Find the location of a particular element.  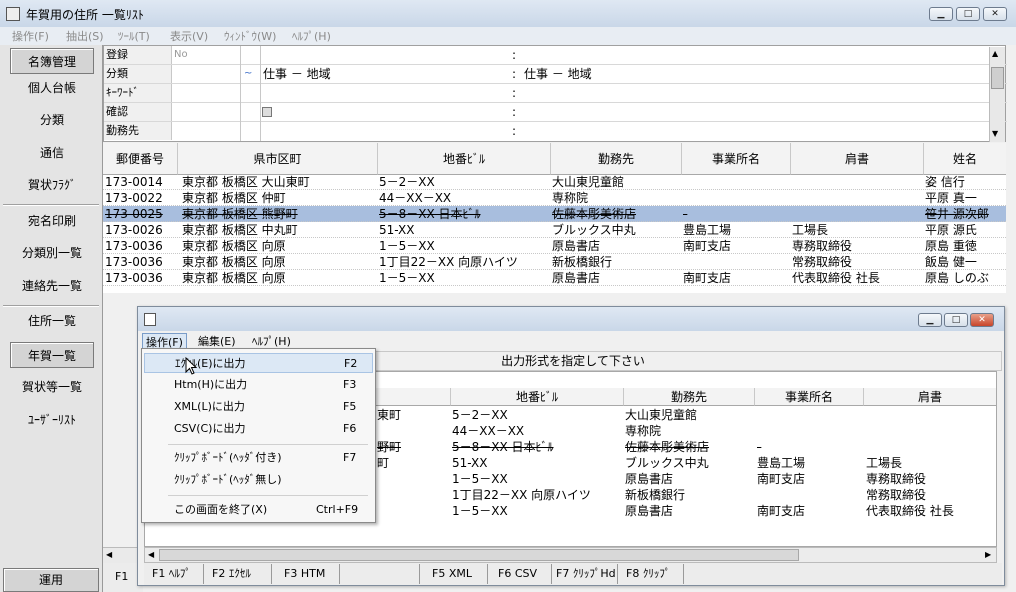

menu-item-export-xml: XML(L)に出力 F5 is located at coordinates (258, 407).